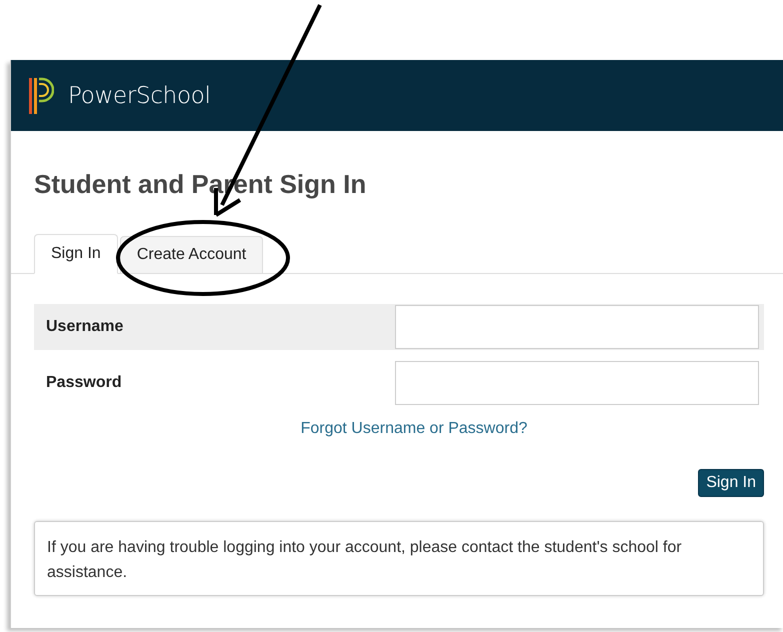  Describe the element at coordinates (399, 558) in the screenshot. I see `help-note: If you are having trouble logging into your account, please contact the student's school for assistance.` at that location.